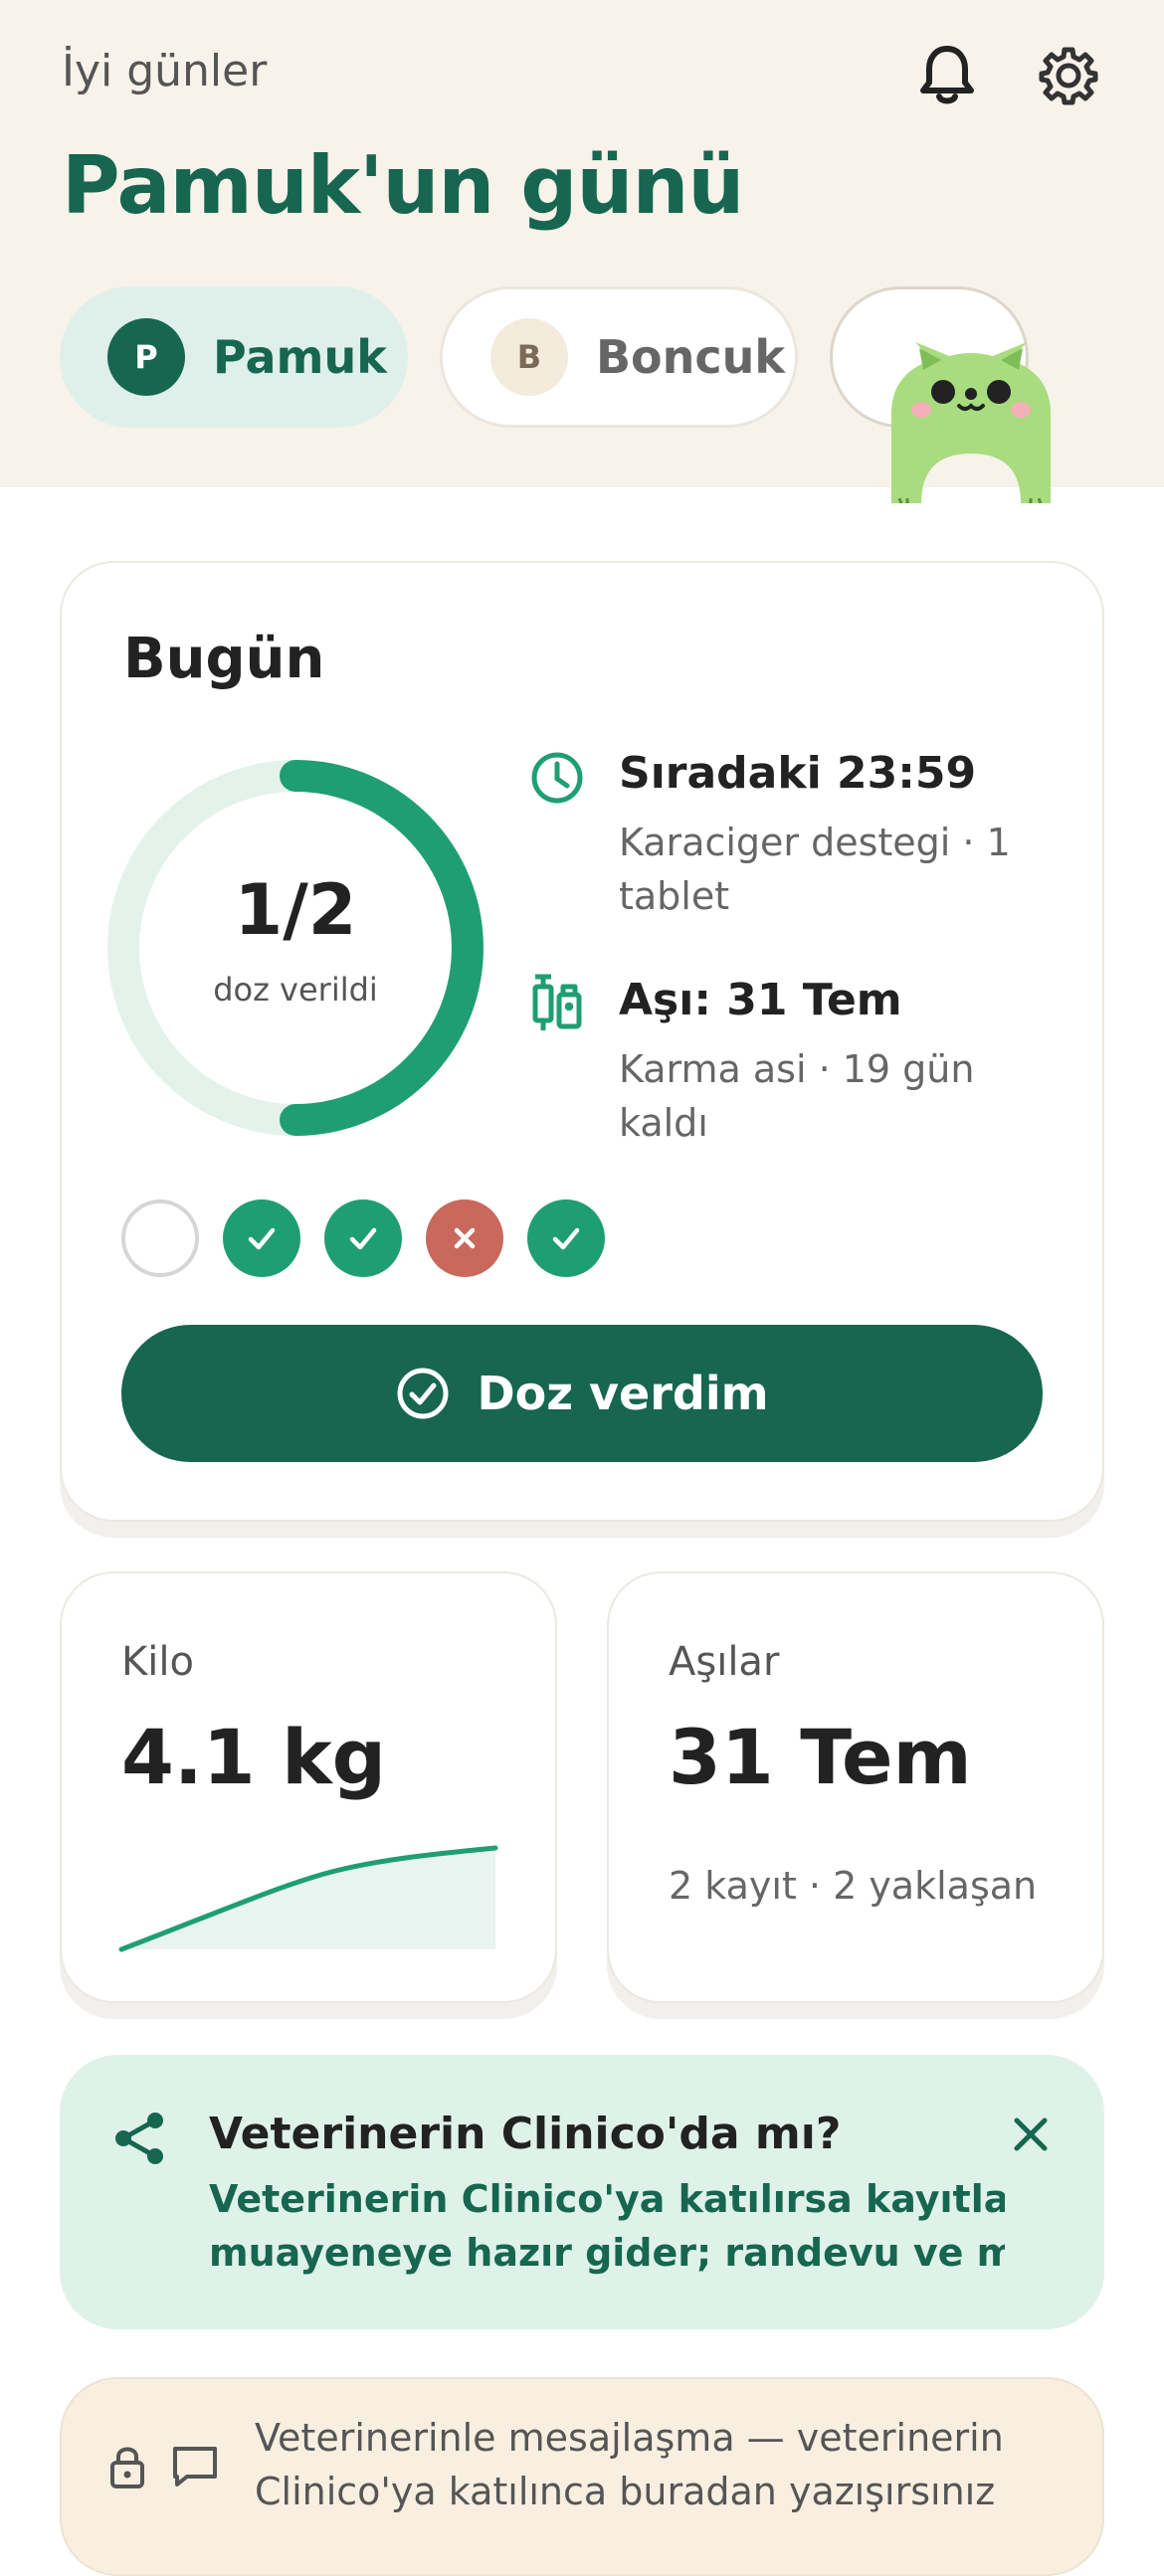 The width and height of the screenshot is (1164, 2576). I want to click on dismiss-banner-button, so click(1031, 2134).